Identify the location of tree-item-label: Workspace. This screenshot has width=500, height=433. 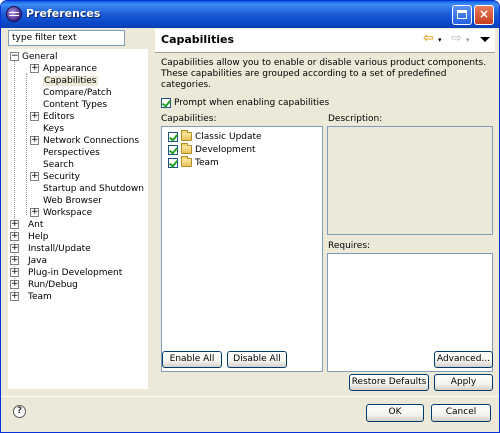
(68, 213).